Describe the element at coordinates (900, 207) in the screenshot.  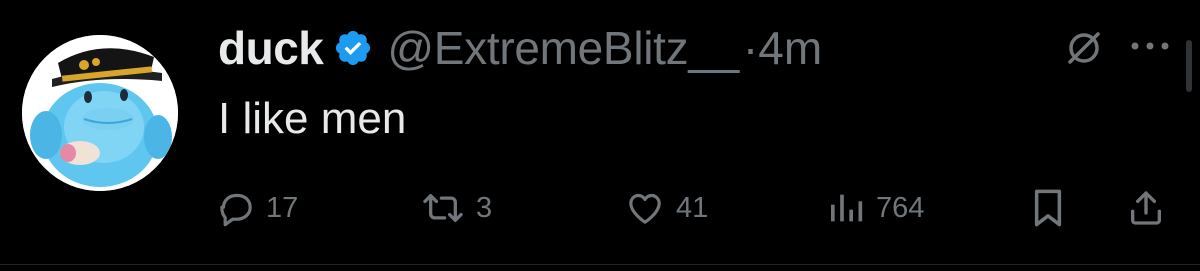
I see `views-count: 764` at that location.